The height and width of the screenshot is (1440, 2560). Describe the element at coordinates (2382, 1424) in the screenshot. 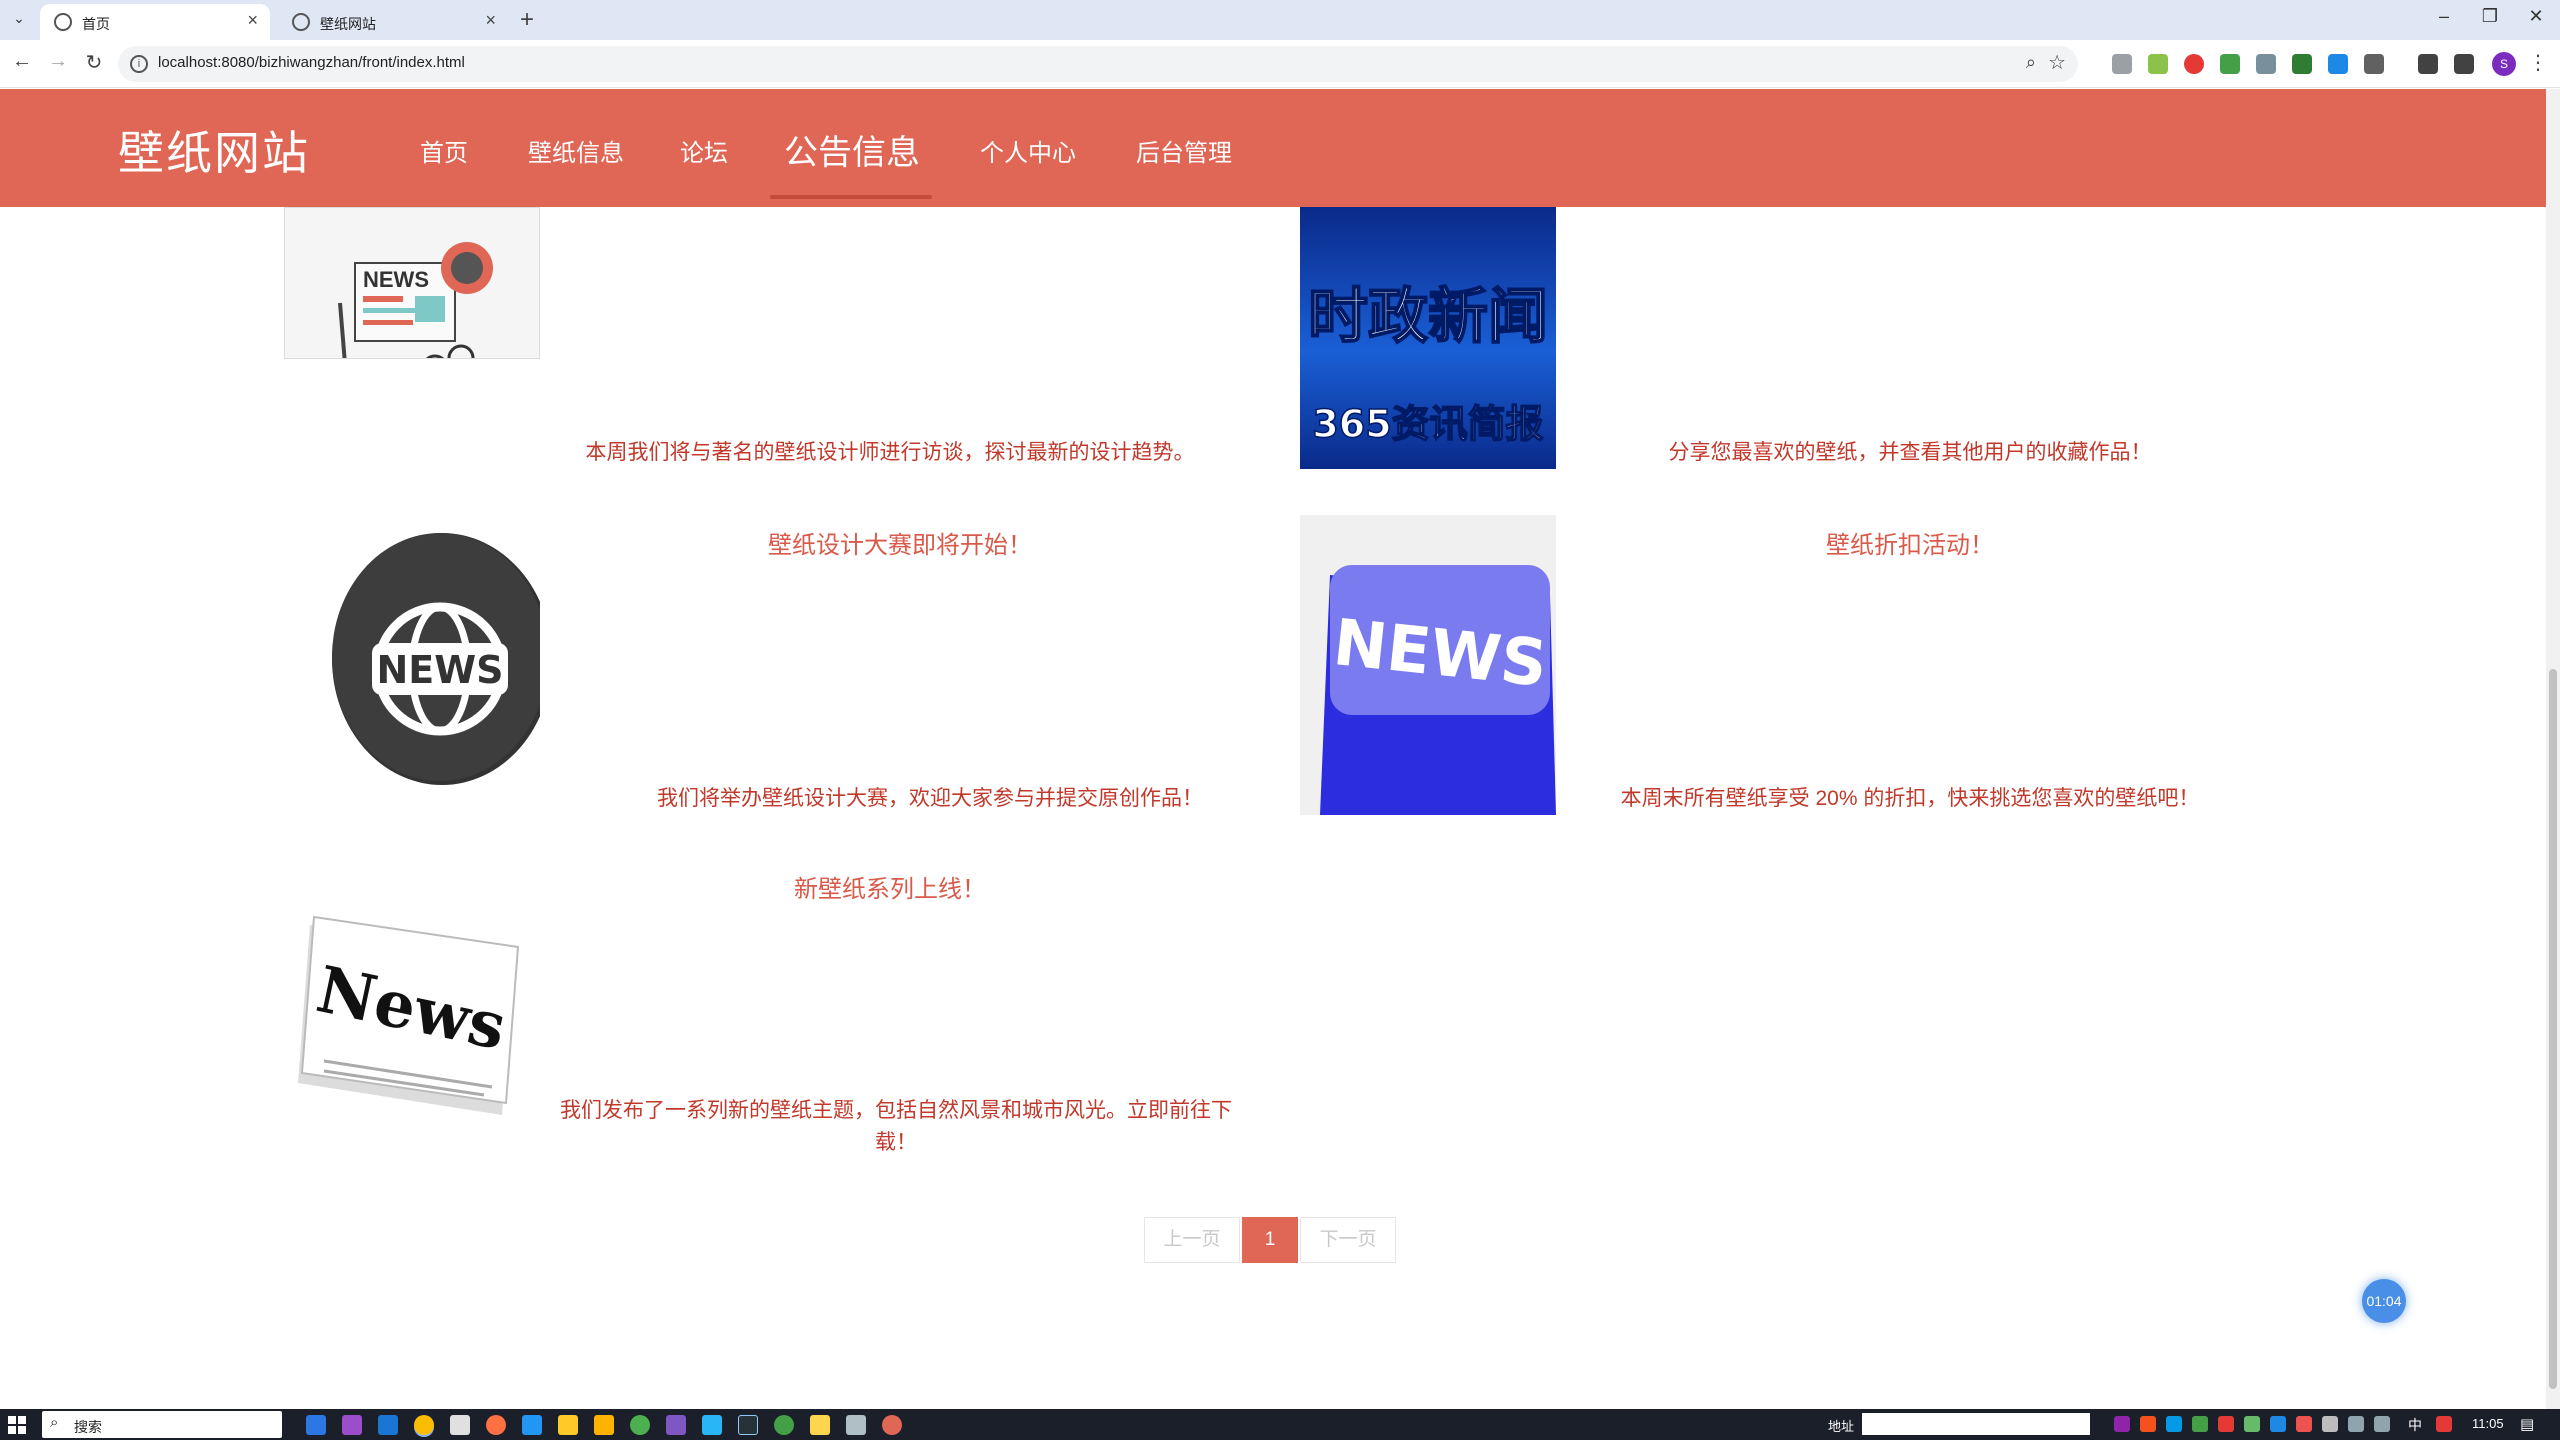

I see `tray-volume-icon` at that location.